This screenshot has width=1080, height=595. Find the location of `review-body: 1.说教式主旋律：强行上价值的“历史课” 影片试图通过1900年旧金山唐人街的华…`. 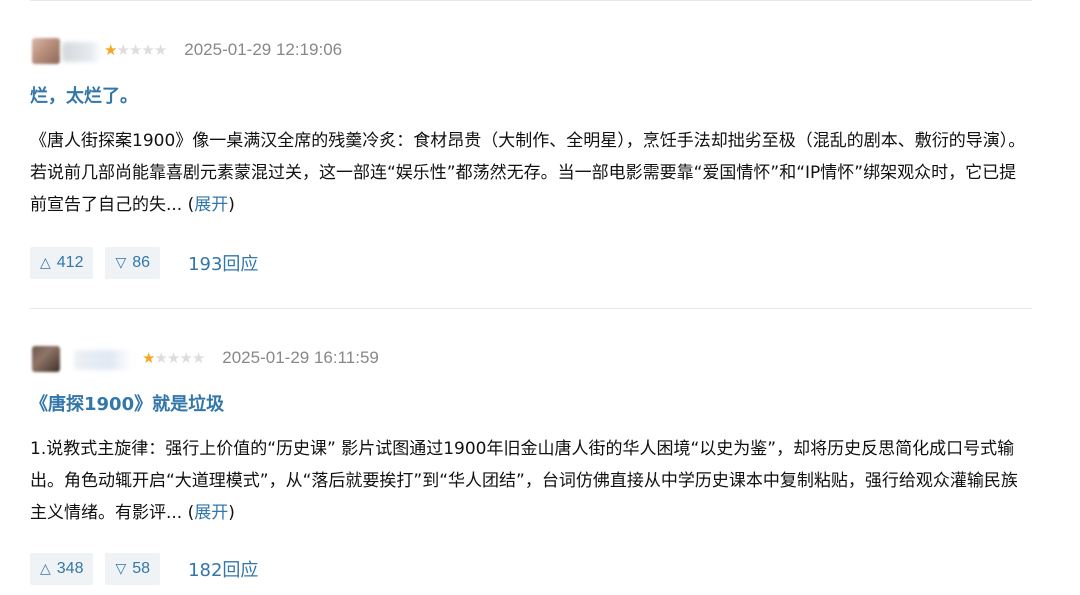

review-body: 1.说教式主旋律：强行上价值的“历史课” 影片试图通过1900年旧金山唐人街的华… is located at coordinates (530, 481).